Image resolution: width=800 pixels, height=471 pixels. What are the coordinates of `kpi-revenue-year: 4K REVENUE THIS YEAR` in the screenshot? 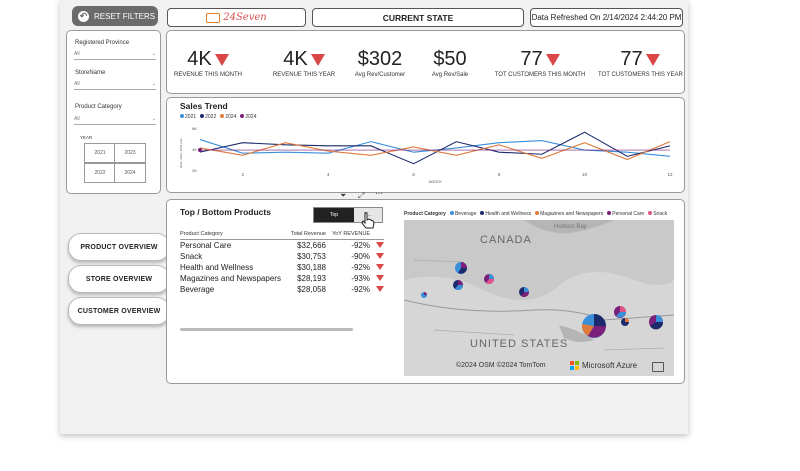 It's located at (304, 63).